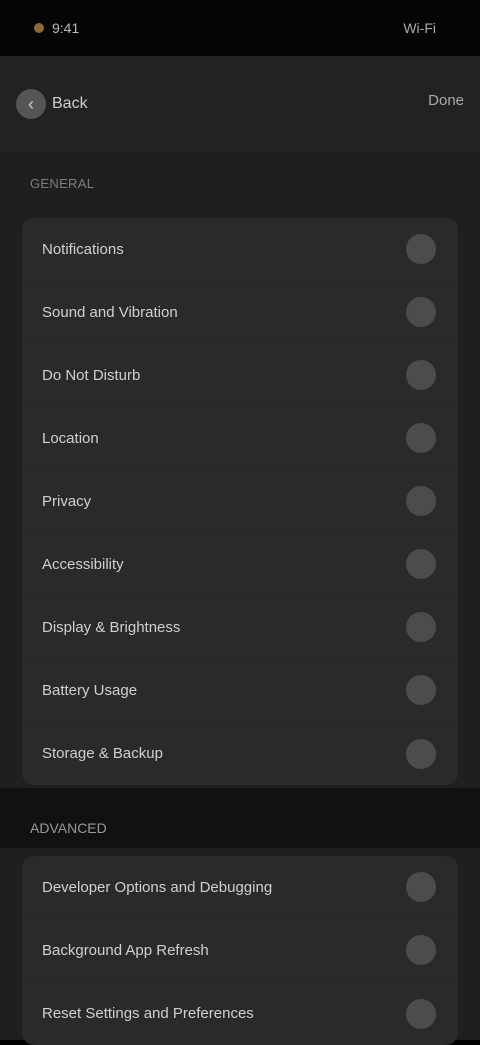 This screenshot has height=1045, width=480. I want to click on status-indicator-dot, so click(39, 28).